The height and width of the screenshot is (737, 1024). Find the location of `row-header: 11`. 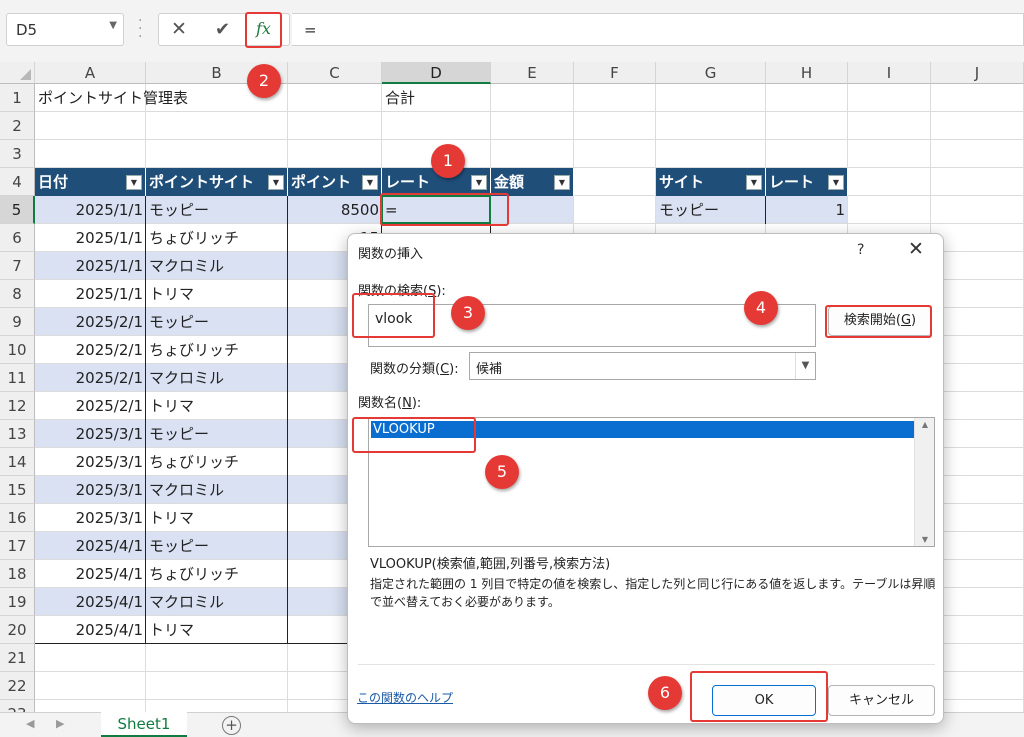

row-header: 11 is located at coordinates (17, 378).